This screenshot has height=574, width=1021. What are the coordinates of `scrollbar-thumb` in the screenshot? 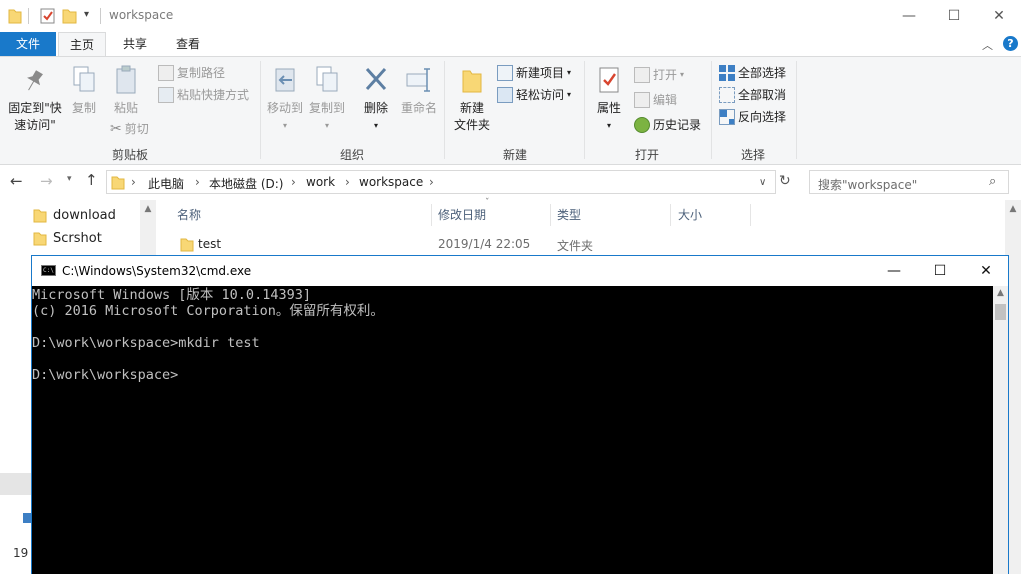 It's located at (1000, 312).